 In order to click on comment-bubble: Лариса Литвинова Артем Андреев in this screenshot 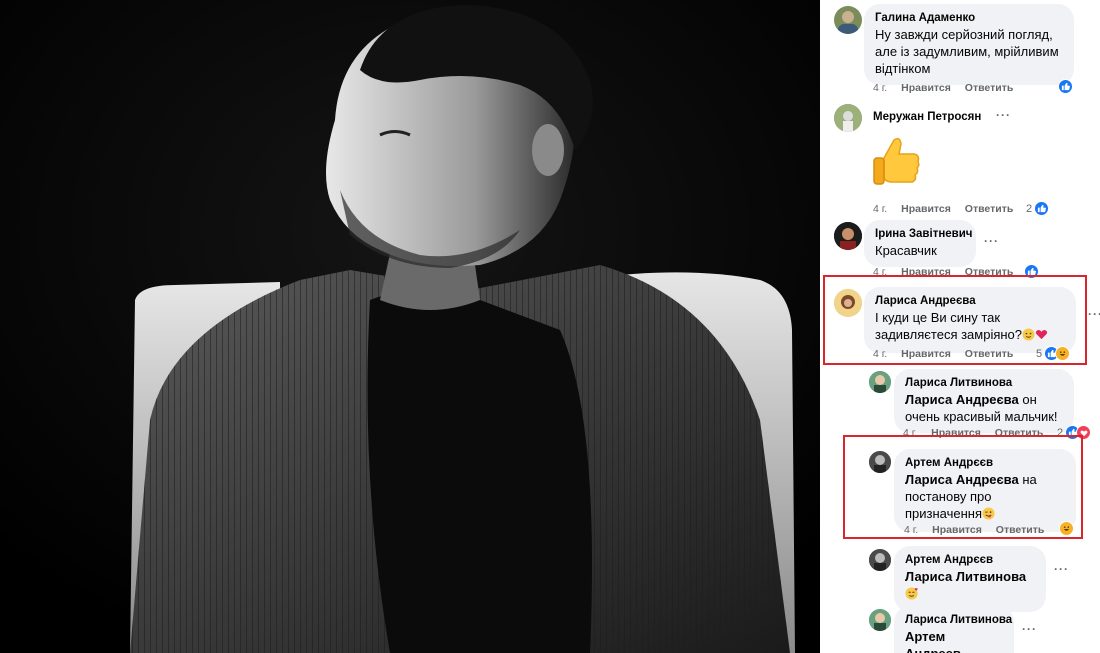, I will do `click(954, 629)`.